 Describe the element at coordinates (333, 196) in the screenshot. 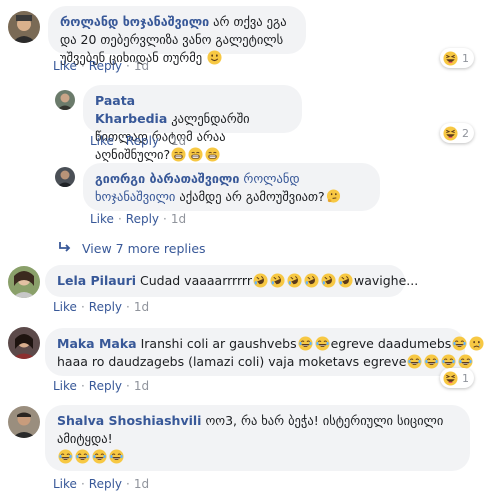

I see `thinking-emoji-icon` at that location.